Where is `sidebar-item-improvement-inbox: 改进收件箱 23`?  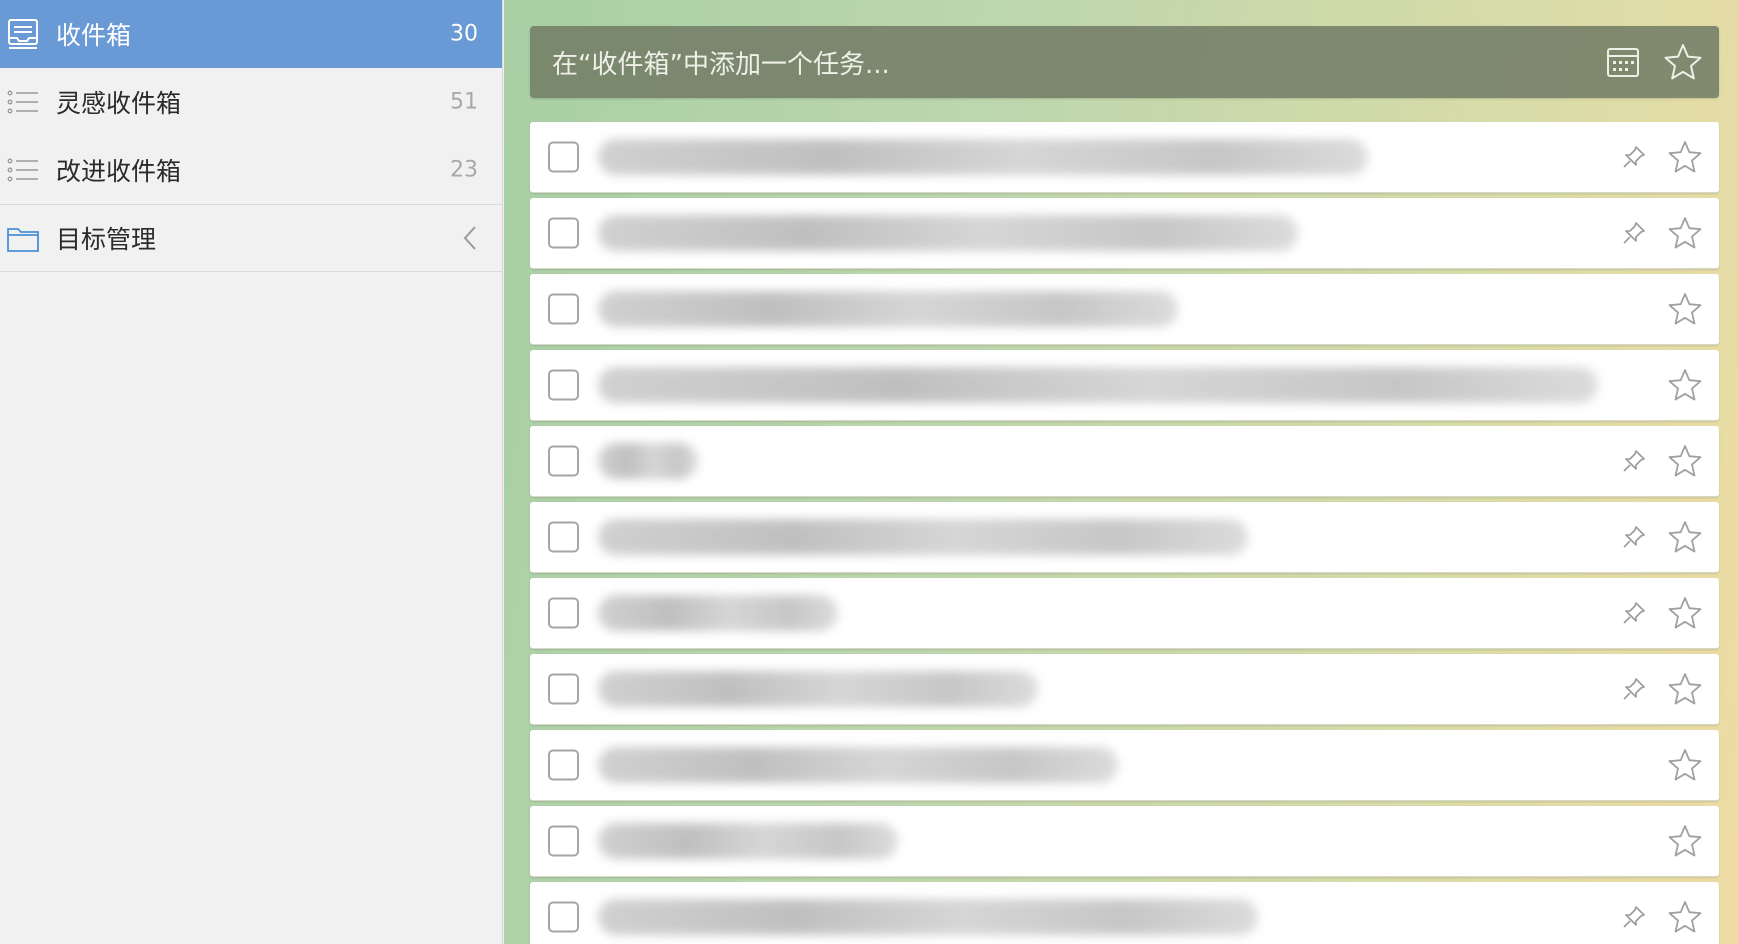
sidebar-item-improvement-inbox: 改进收件箱 23 is located at coordinates (251, 170).